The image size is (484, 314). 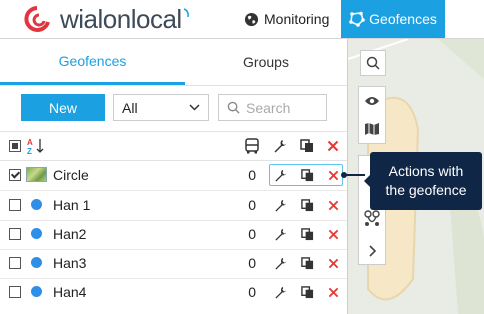 I want to click on panel-tabs: Geofences Groups, so click(x=173, y=62).